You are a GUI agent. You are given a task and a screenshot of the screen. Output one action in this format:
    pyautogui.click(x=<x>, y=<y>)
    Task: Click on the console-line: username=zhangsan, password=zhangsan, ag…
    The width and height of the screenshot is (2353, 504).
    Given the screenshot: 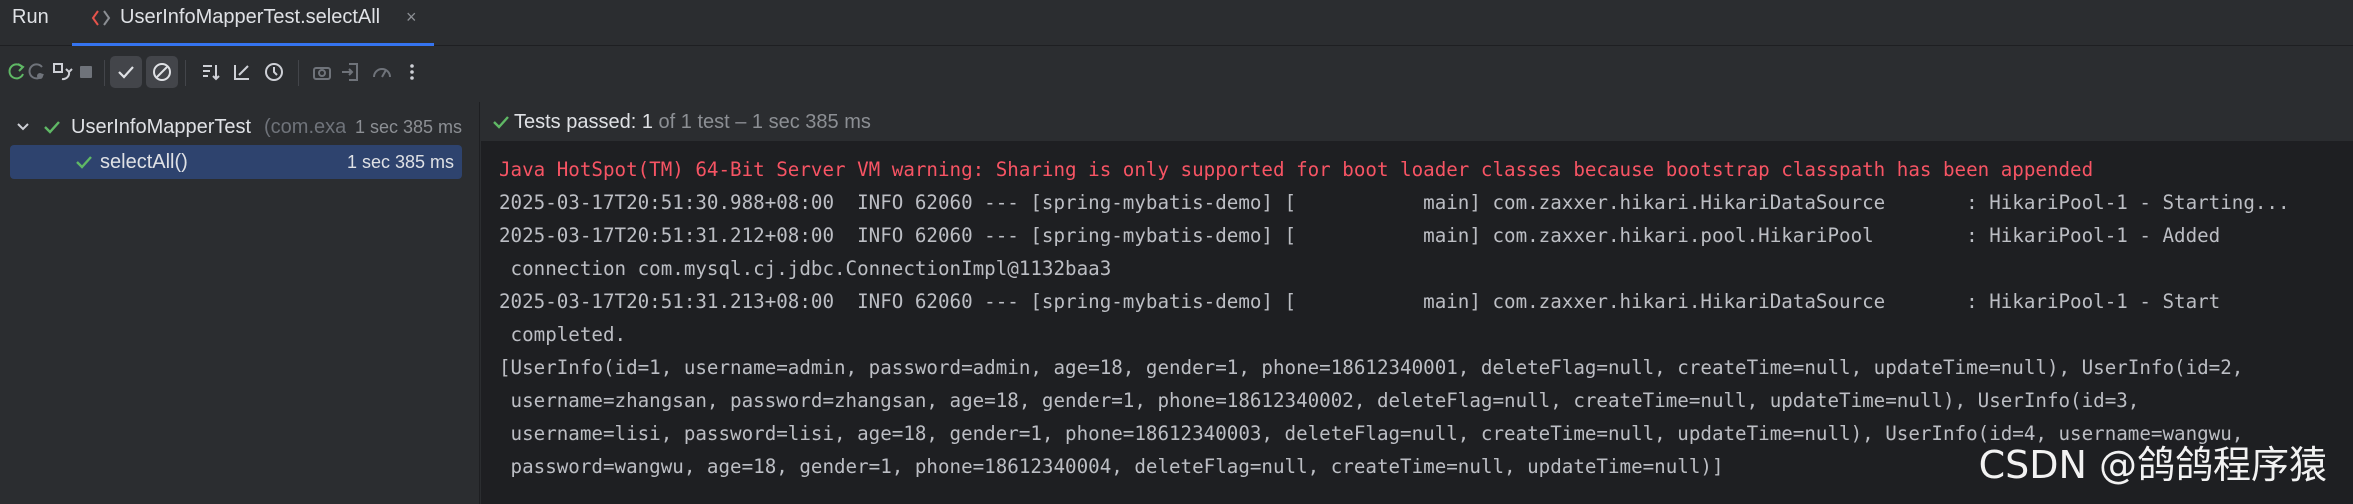 What is the action you would take?
    pyautogui.click(x=1319, y=400)
    